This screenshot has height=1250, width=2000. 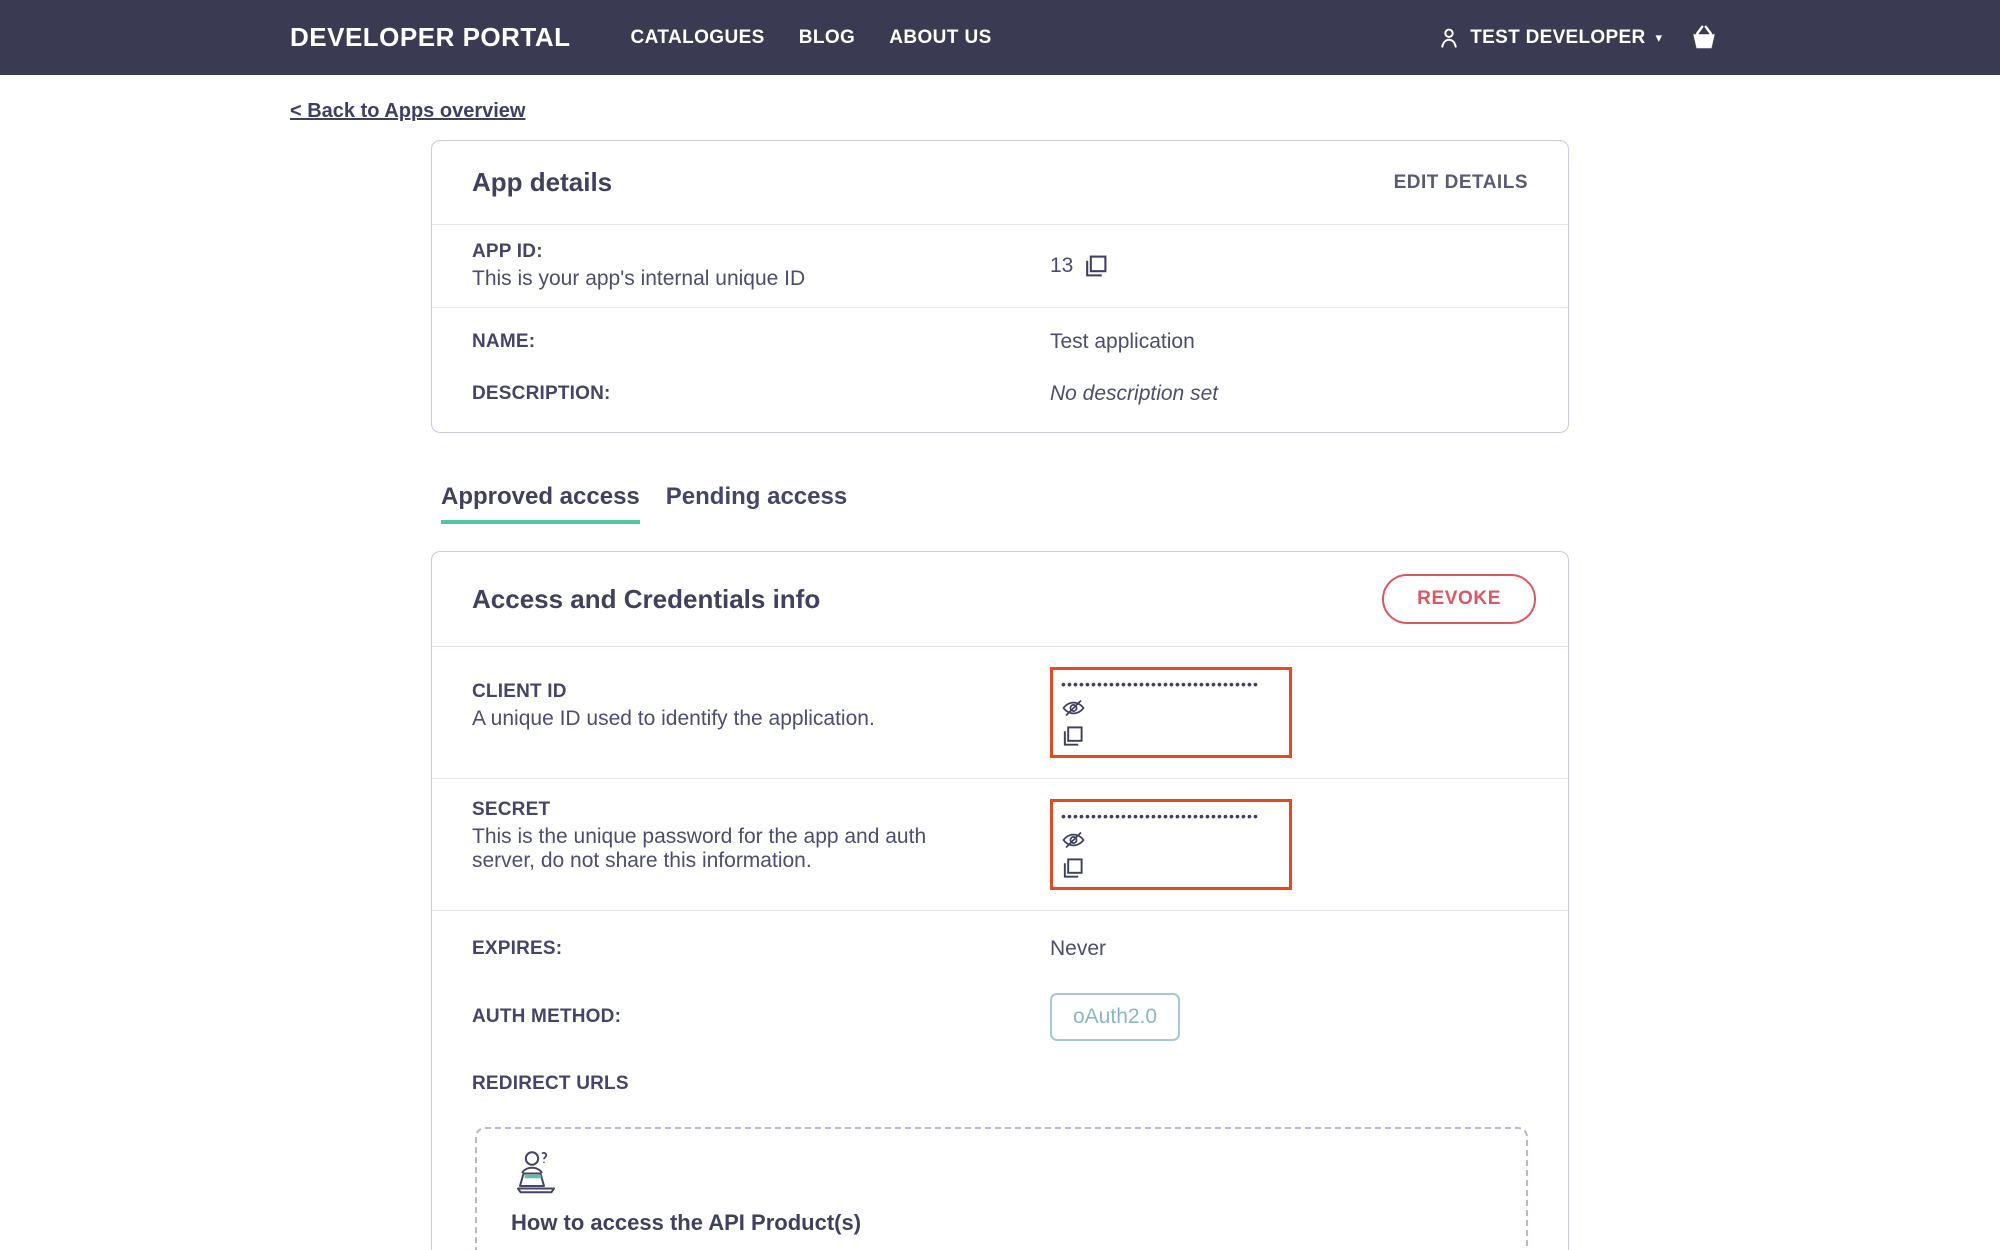 What do you see at coordinates (1000, 943) in the screenshot?
I see `expires-row: EXPIRES: Never` at bounding box center [1000, 943].